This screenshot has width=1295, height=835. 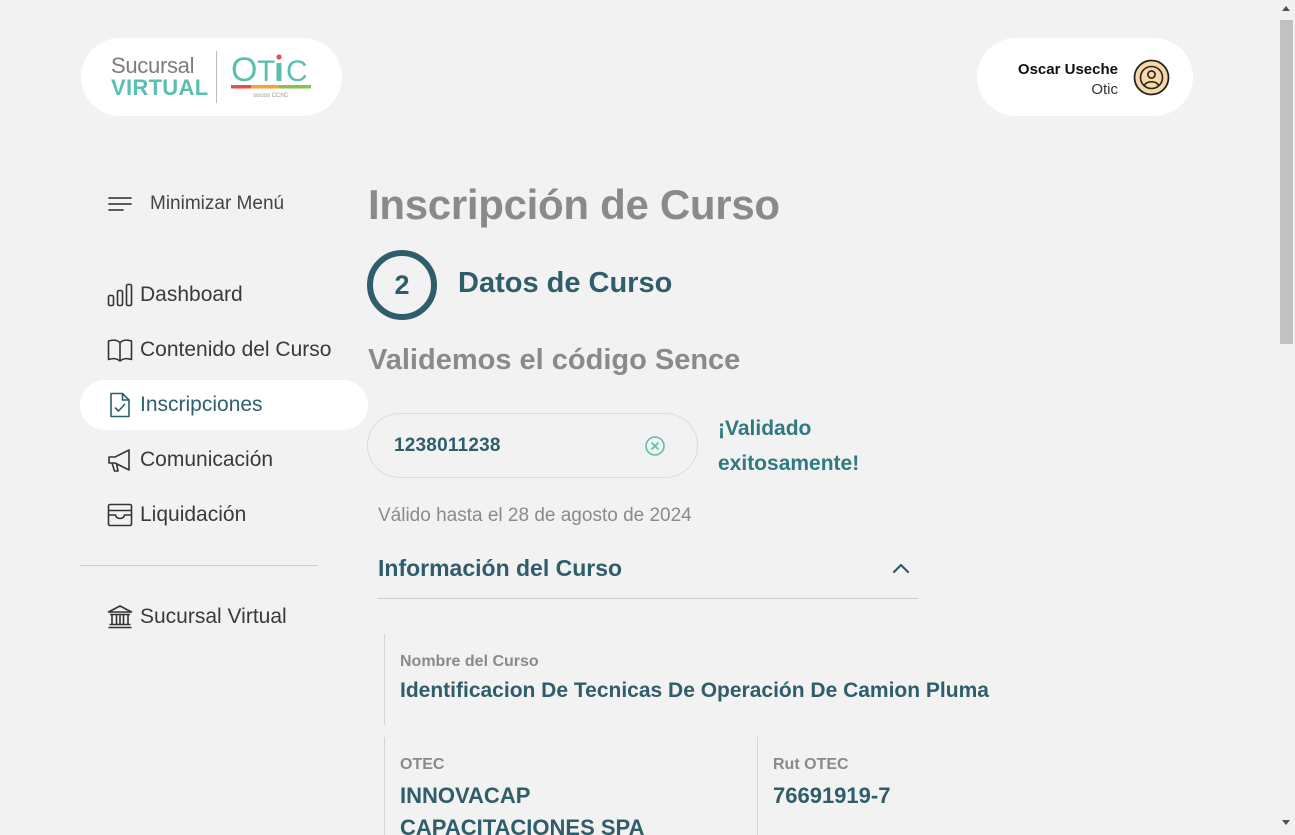 I want to click on logo-pill: Sucursal VIRTUAL O T C socios CChC, so click(x=211, y=77).